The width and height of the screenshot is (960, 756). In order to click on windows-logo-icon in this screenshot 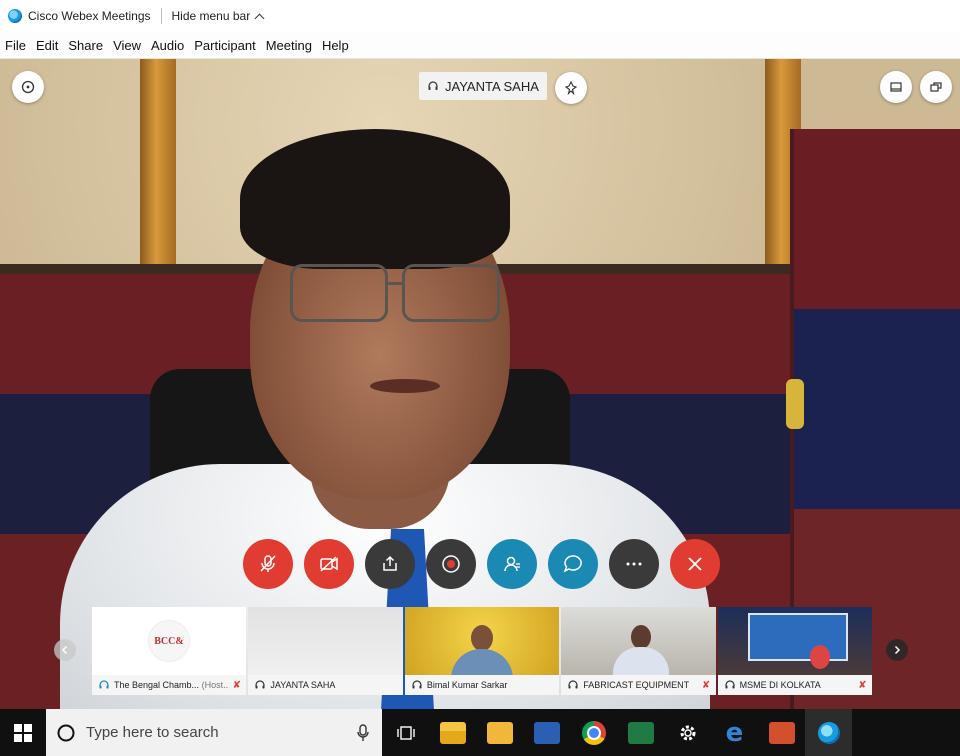, I will do `click(23, 732)`.